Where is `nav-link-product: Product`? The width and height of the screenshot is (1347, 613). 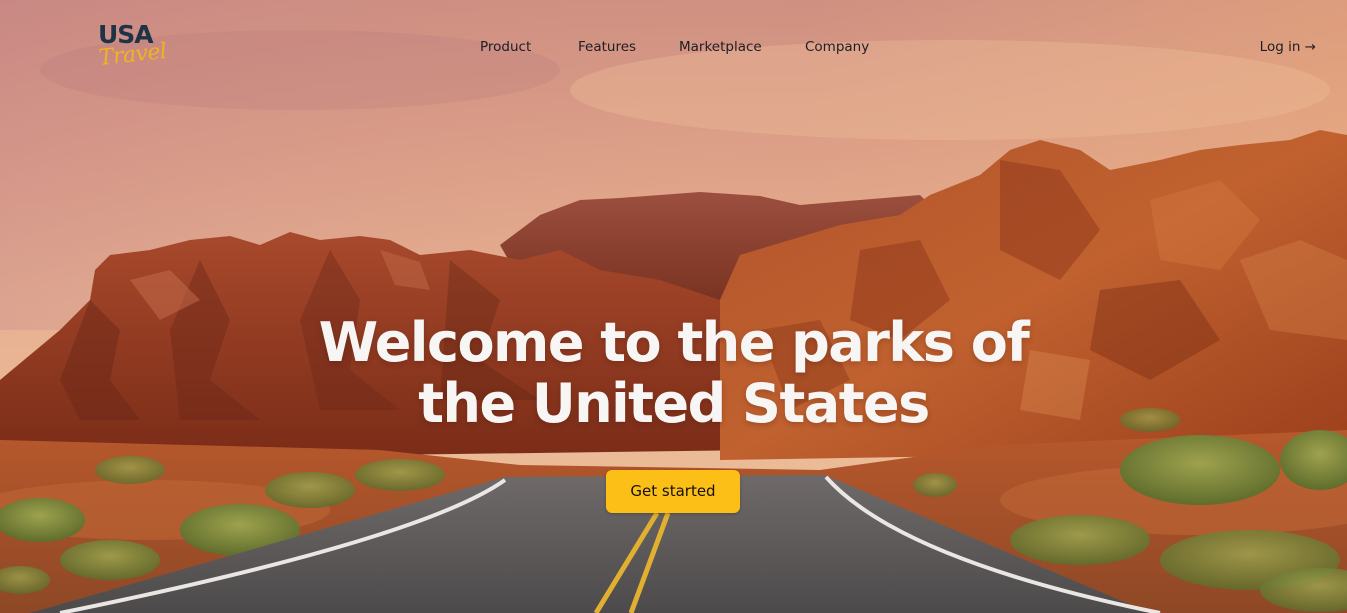 nav-link-product: Product is located at coordinates (505, 47).